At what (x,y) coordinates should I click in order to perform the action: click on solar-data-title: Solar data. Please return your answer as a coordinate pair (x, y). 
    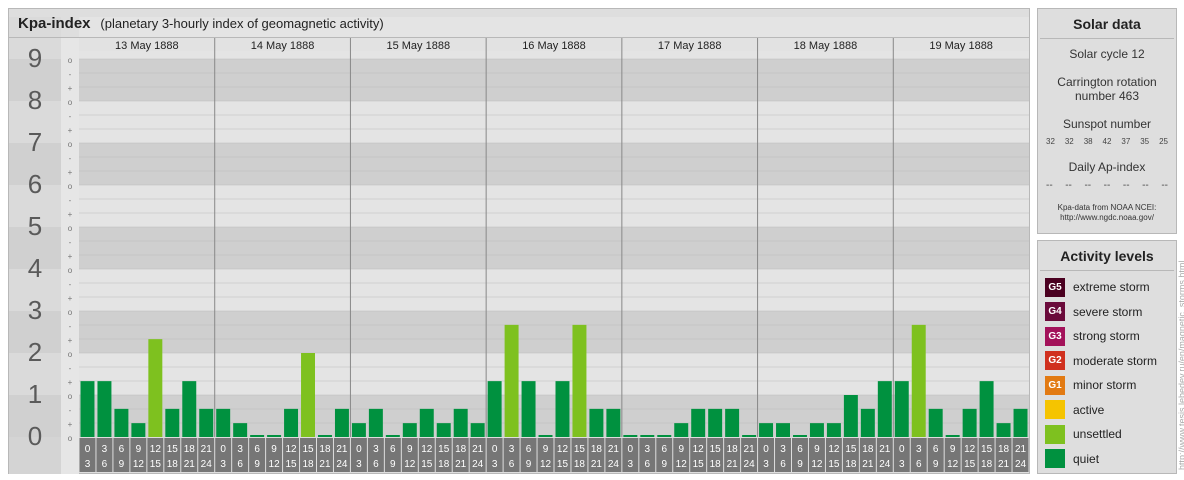
    Looking at the image, I should click on (1107, 24).